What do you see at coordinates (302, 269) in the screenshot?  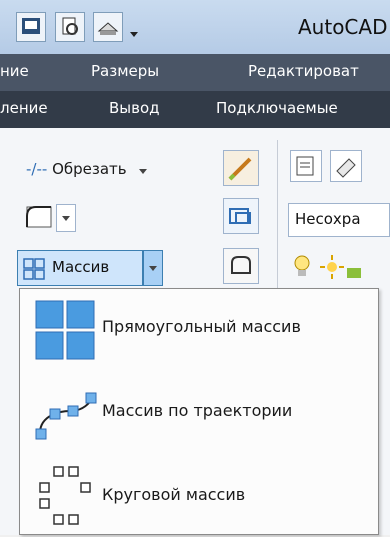 I see `layer-on-icon` at bounding box center [302, 269].